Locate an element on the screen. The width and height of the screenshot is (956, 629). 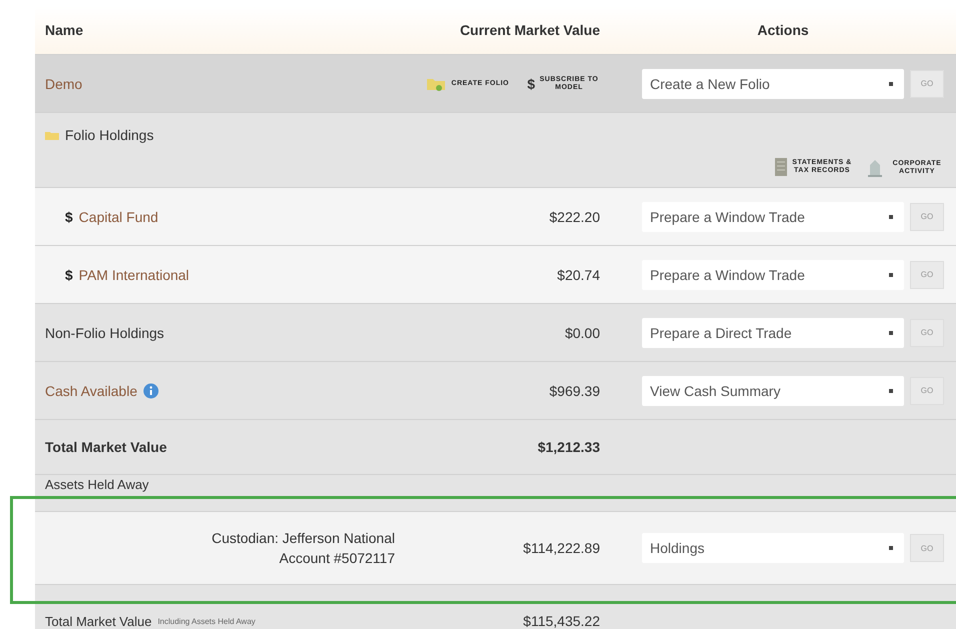
action-dropdown: View Cash Summary is located at coordinates (773, 391).